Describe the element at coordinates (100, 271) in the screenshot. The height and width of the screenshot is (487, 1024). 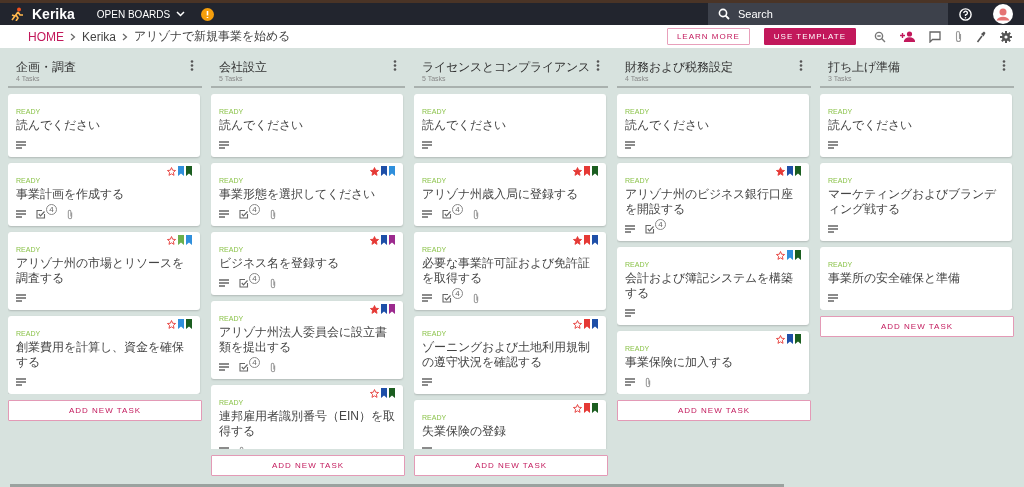
I see `task-title: アリゾナ州の市場とリソースを調査する` at that location.